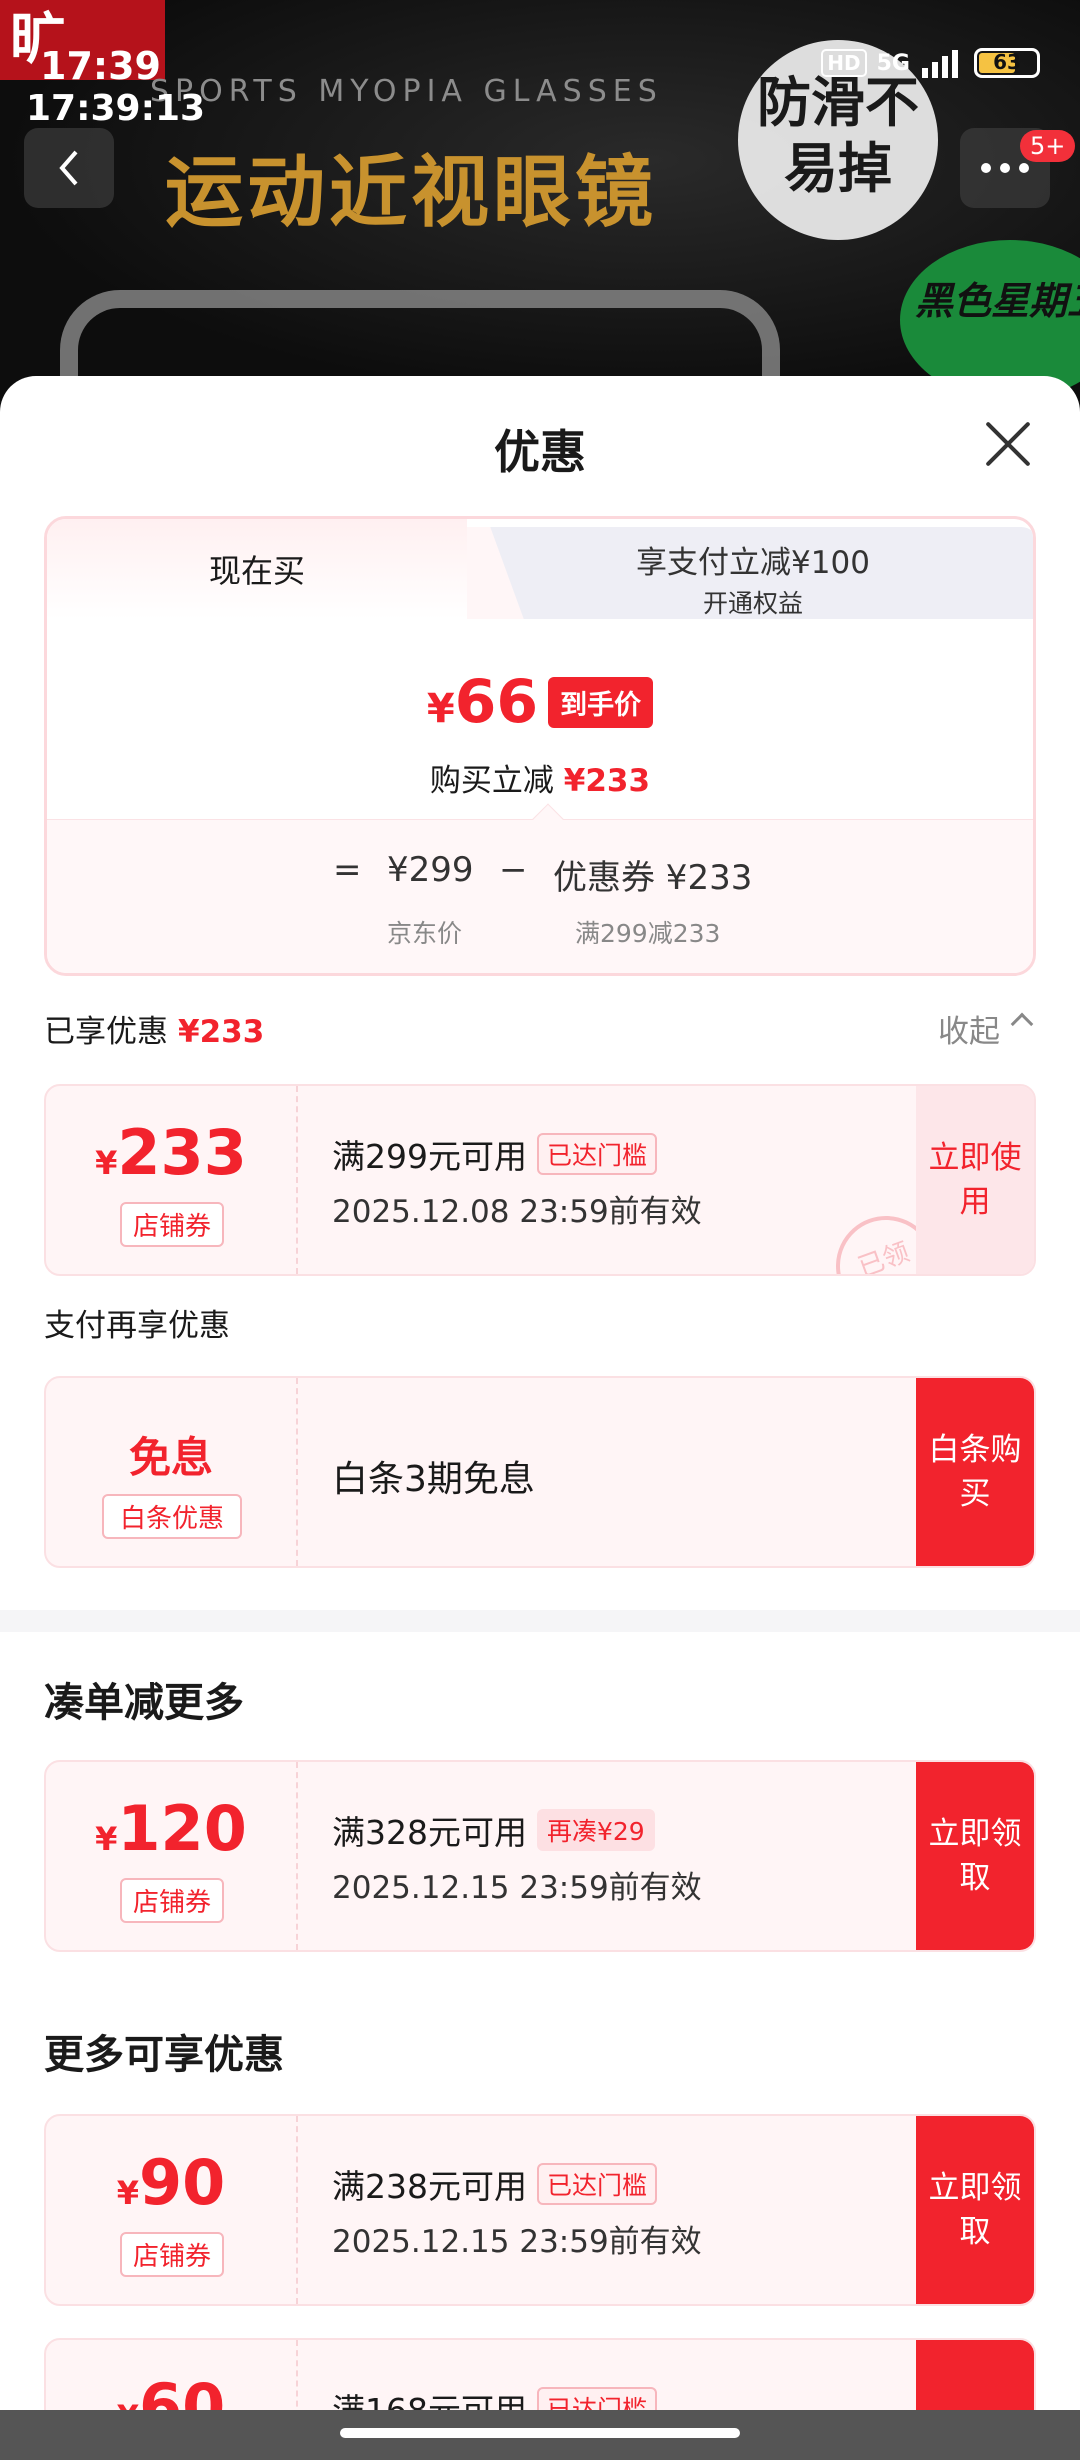 The height and width of the screenshot is (2460, 1080). I want to click on coupon-amount: ¥90, so click(171, 2182).